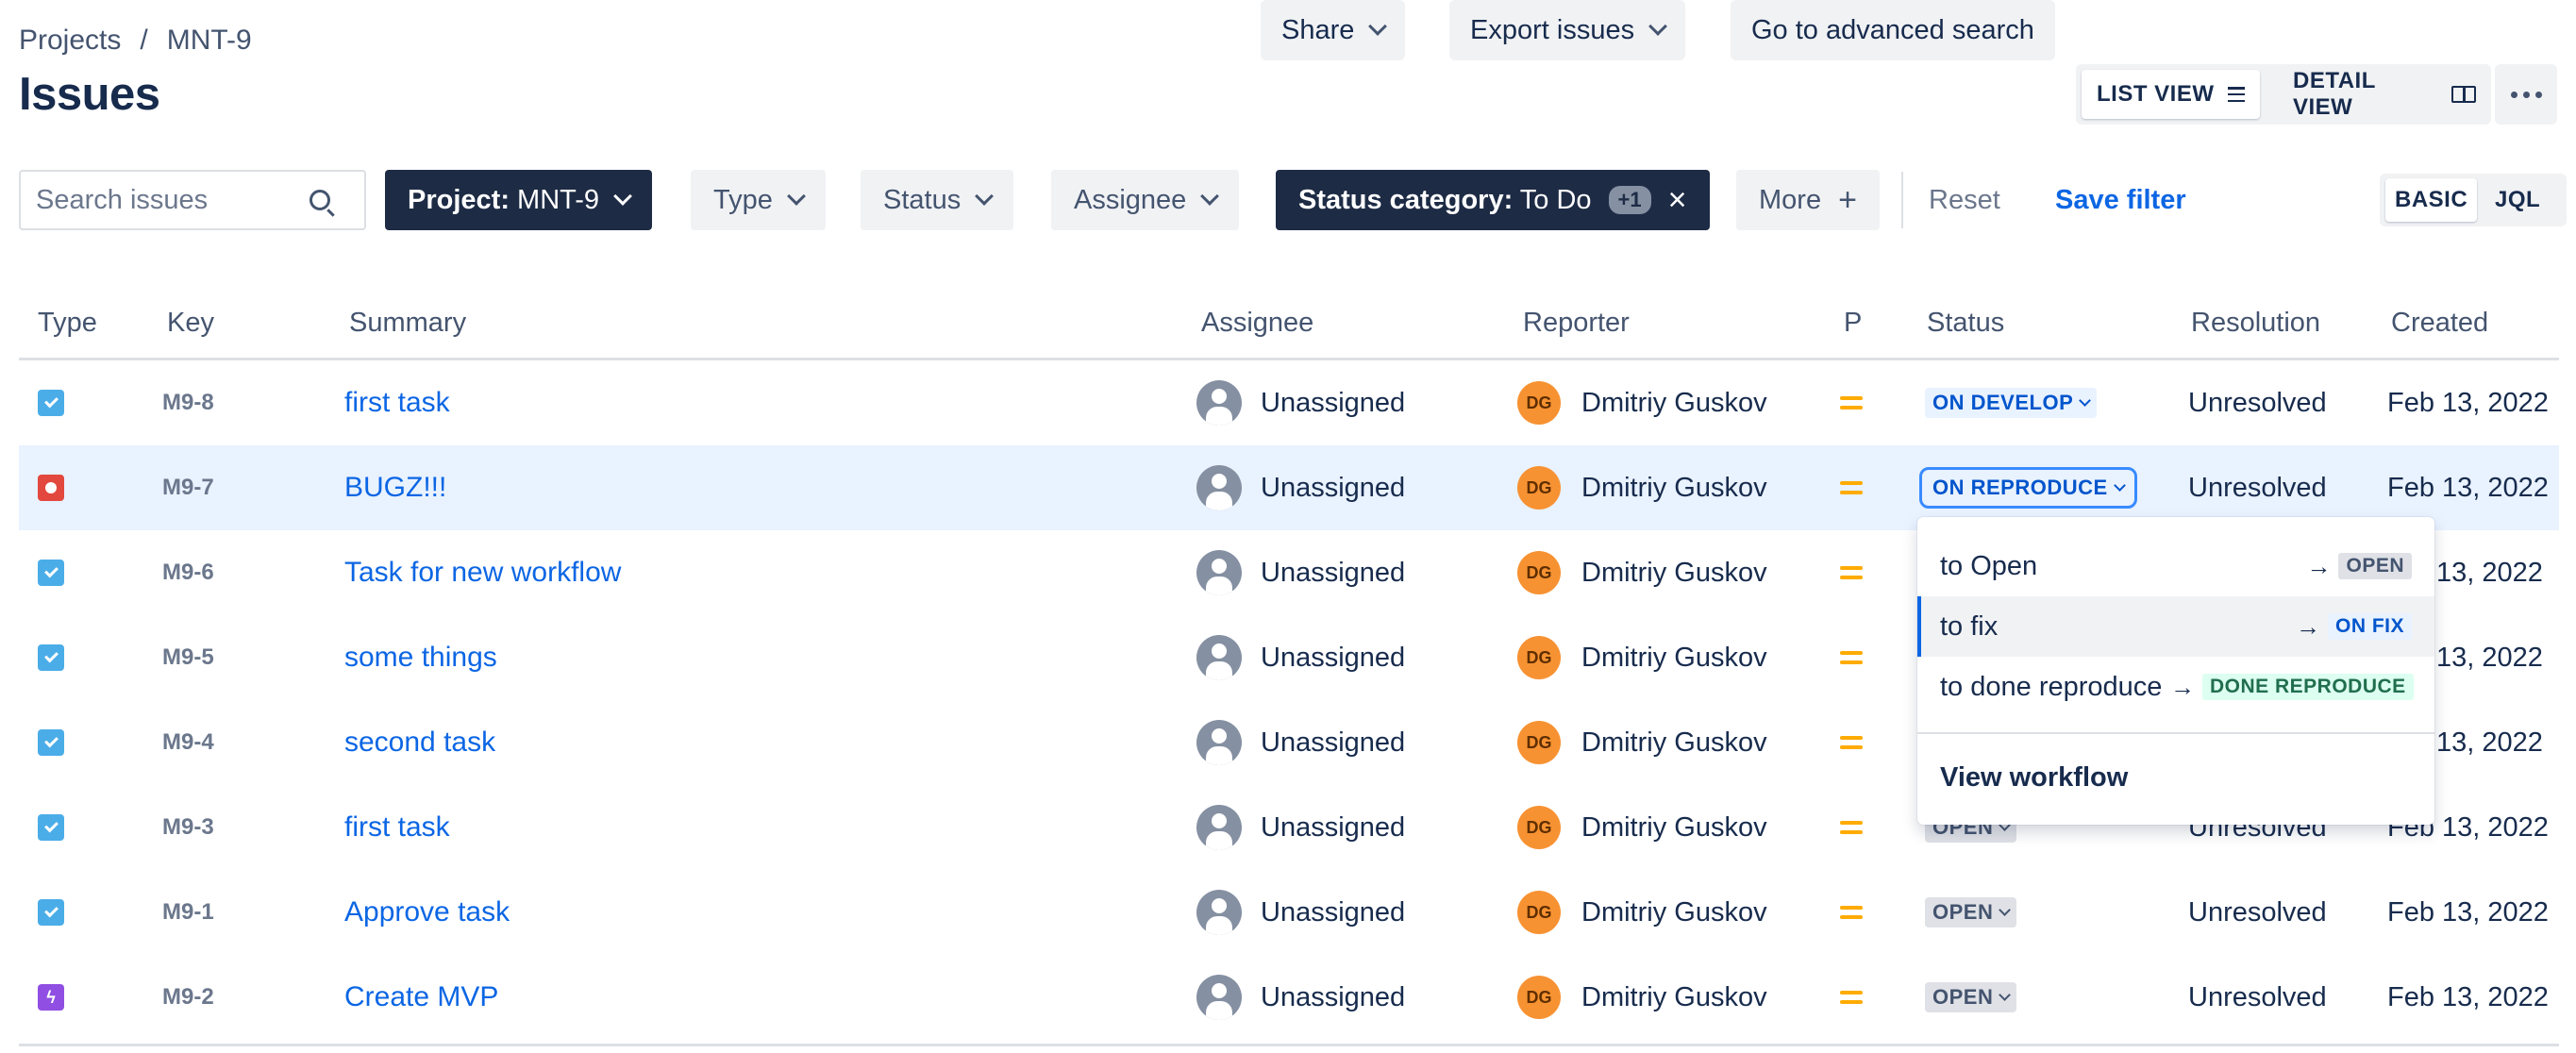 Image resolution: width=2576 pixels, height=1053 pixels. Describe the element at coordinates (188, 742) in the screenshot. I see `issue-key: M9-4` at that location.